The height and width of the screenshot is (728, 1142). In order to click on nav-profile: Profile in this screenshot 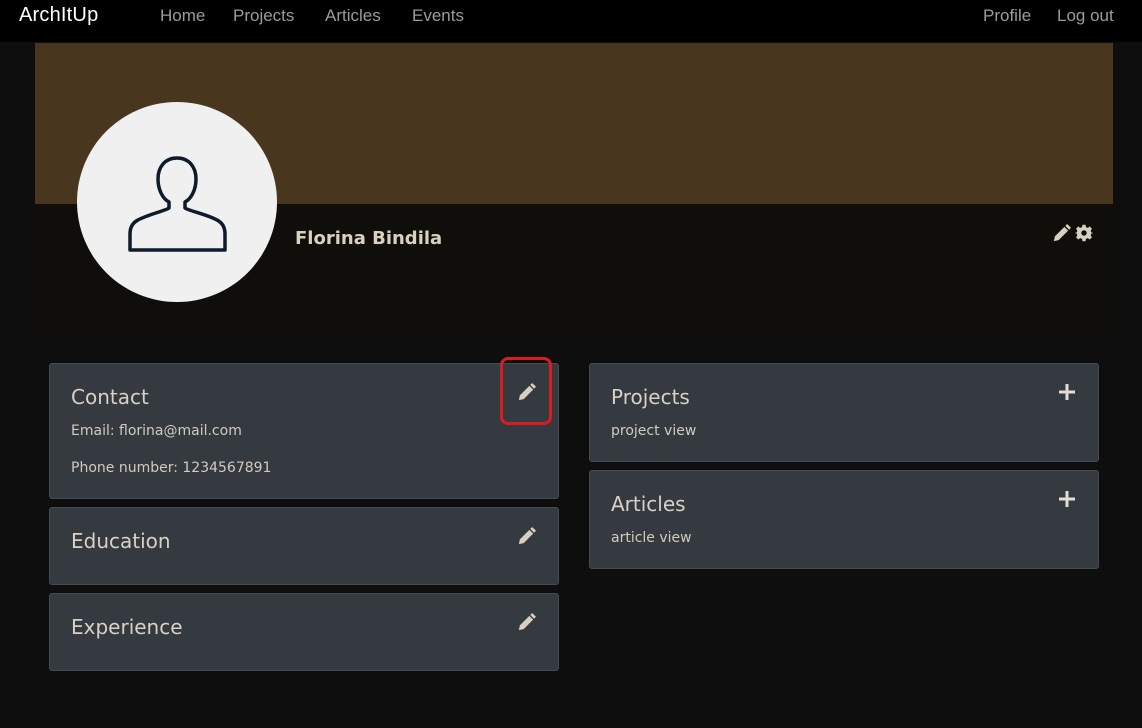, I will do `click(1007, 16)`.